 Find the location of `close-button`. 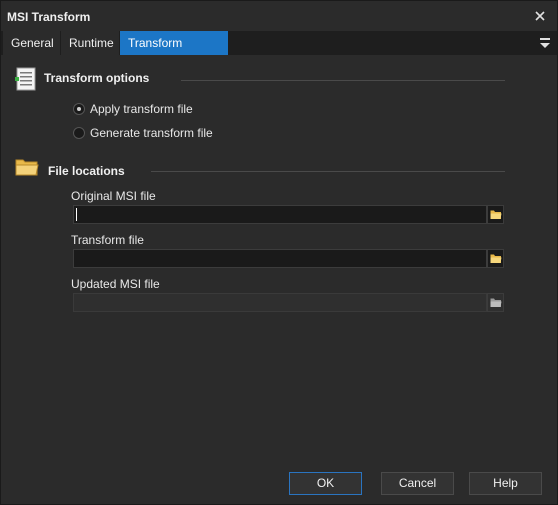

close-button is located at coordinates (540, 16).